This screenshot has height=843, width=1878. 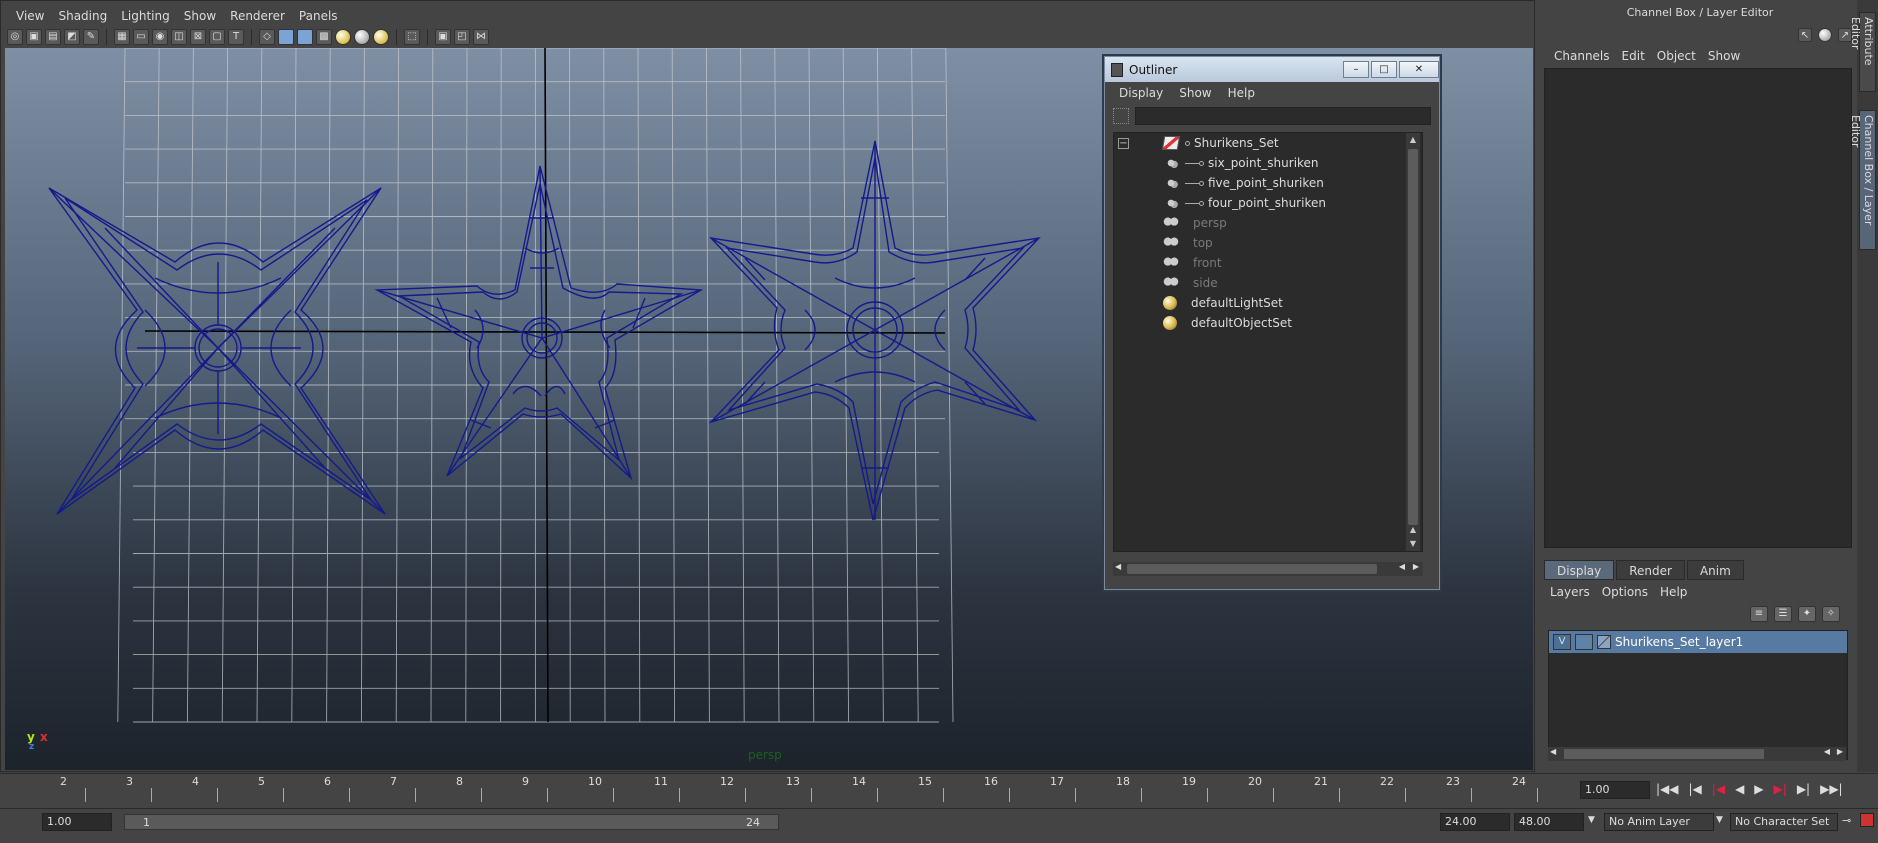 I want to click on field-chart-icon: ⊠, so click(x=198, y=37).